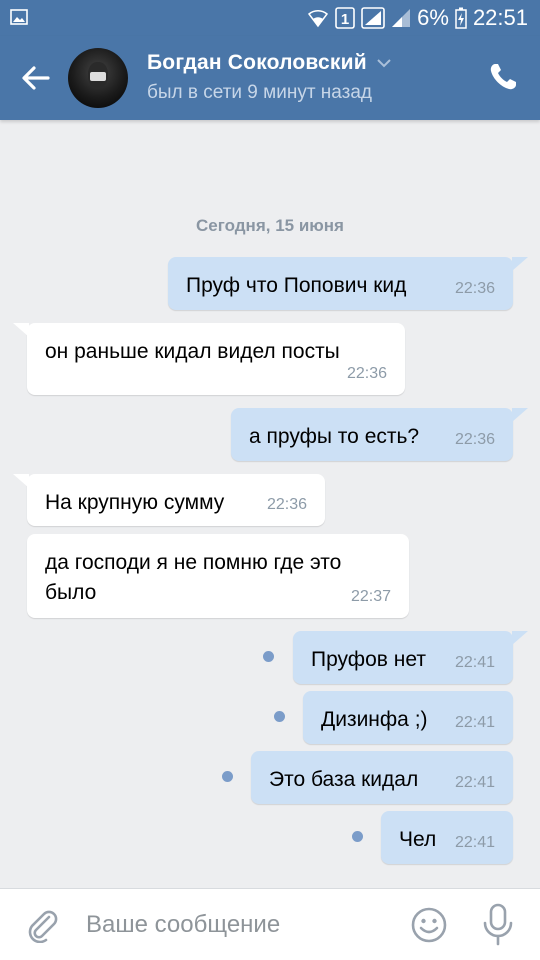 The width and height of the screenshot is (540, 960). Describe the element at coordinates (461, 18) in the screenshot. I see `battery-charging-icon` at that location.